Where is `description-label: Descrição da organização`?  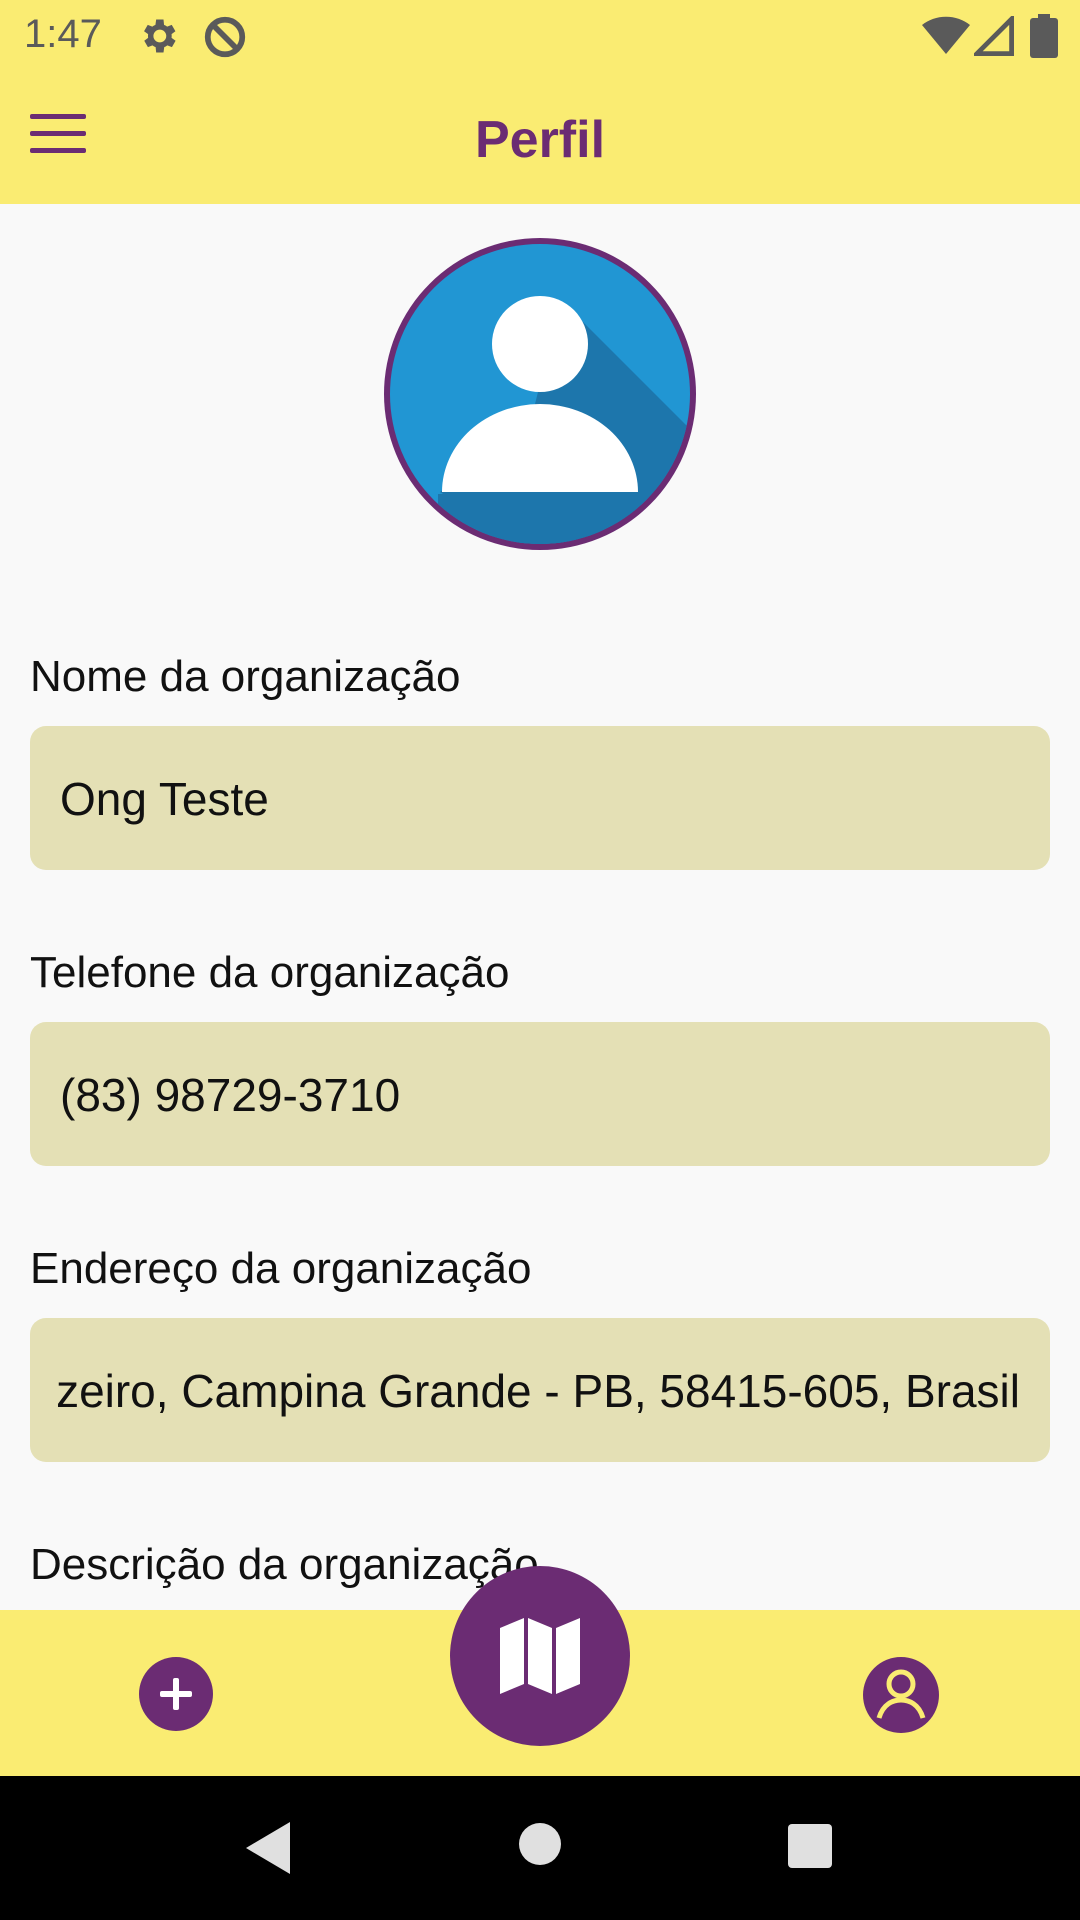
description-label: Descrição da organização is located at coordinates (284, 1564).